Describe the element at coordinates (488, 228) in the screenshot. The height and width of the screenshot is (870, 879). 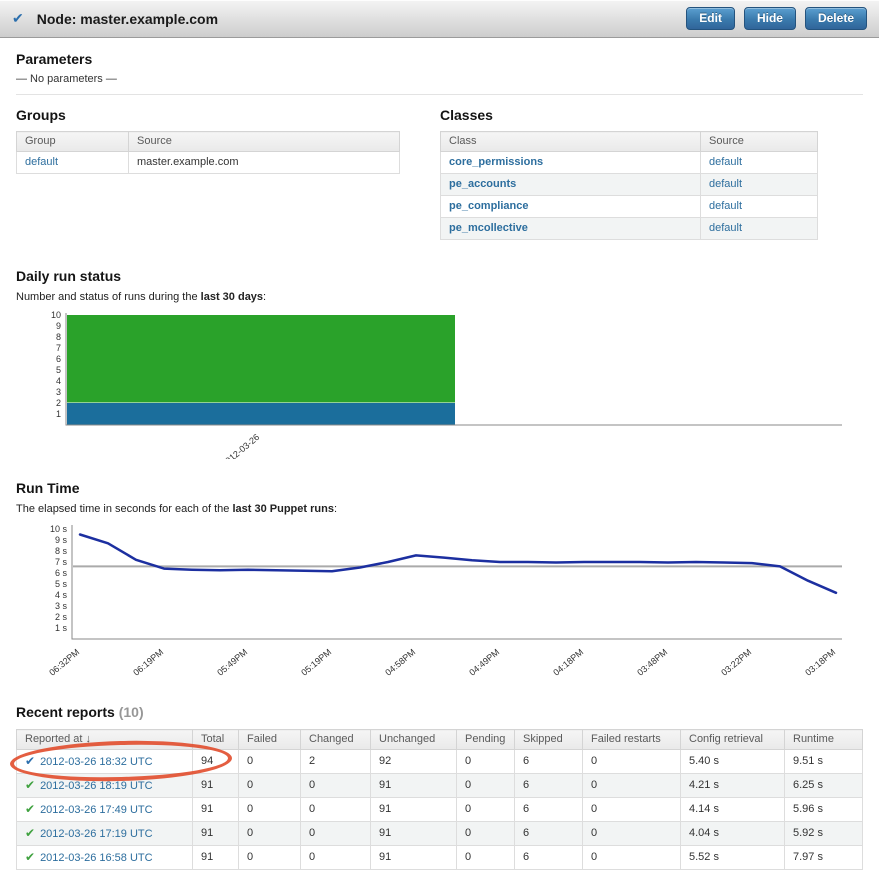
I see `class-link: pe_mcollective` at that location.